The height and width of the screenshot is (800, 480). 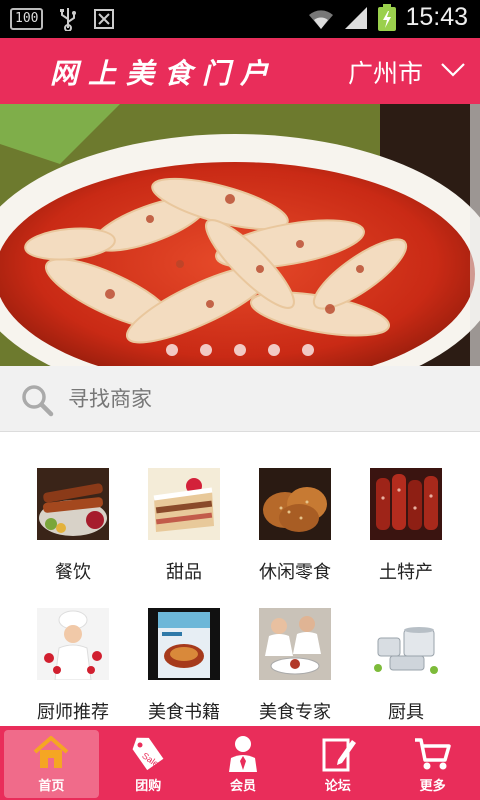 What do you see at coordinates (51, 786) in the screenshot?
I see `tab-label: 首页` at bounding box center [51, 786].